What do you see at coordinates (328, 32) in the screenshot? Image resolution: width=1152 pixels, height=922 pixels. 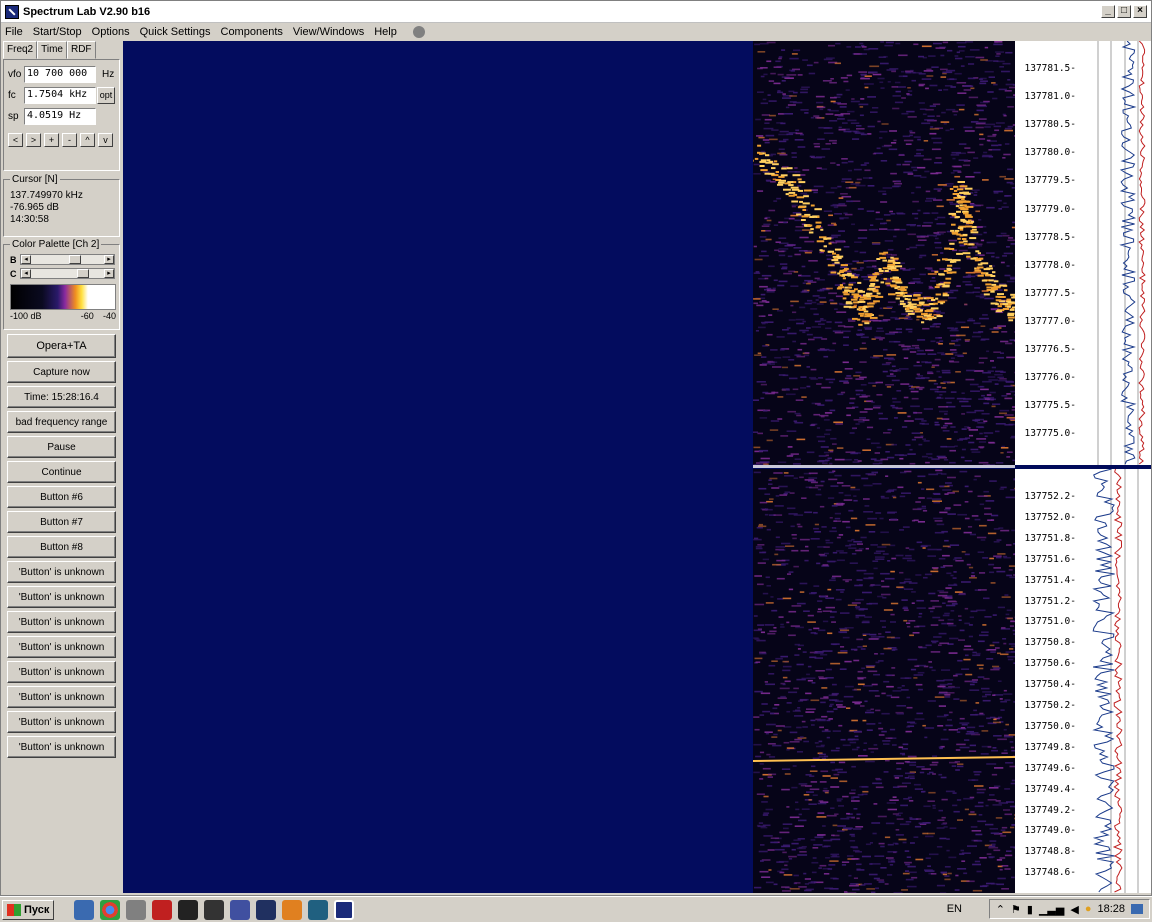 I see `menu-view-windows: View/Windows` at bounding box center [328, 32].